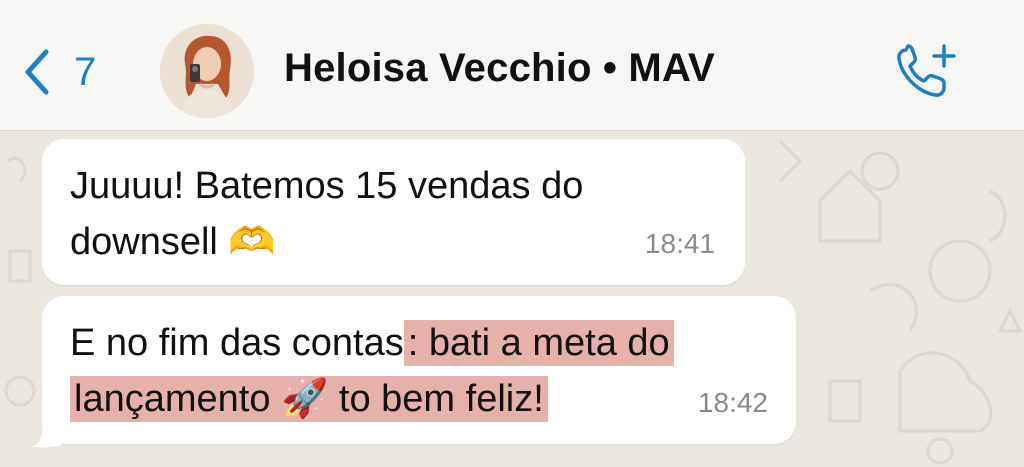  Describe the element at coordinates (237, 343) in the screenshot. I see `message-line-text: E no fim das contas` at that location.